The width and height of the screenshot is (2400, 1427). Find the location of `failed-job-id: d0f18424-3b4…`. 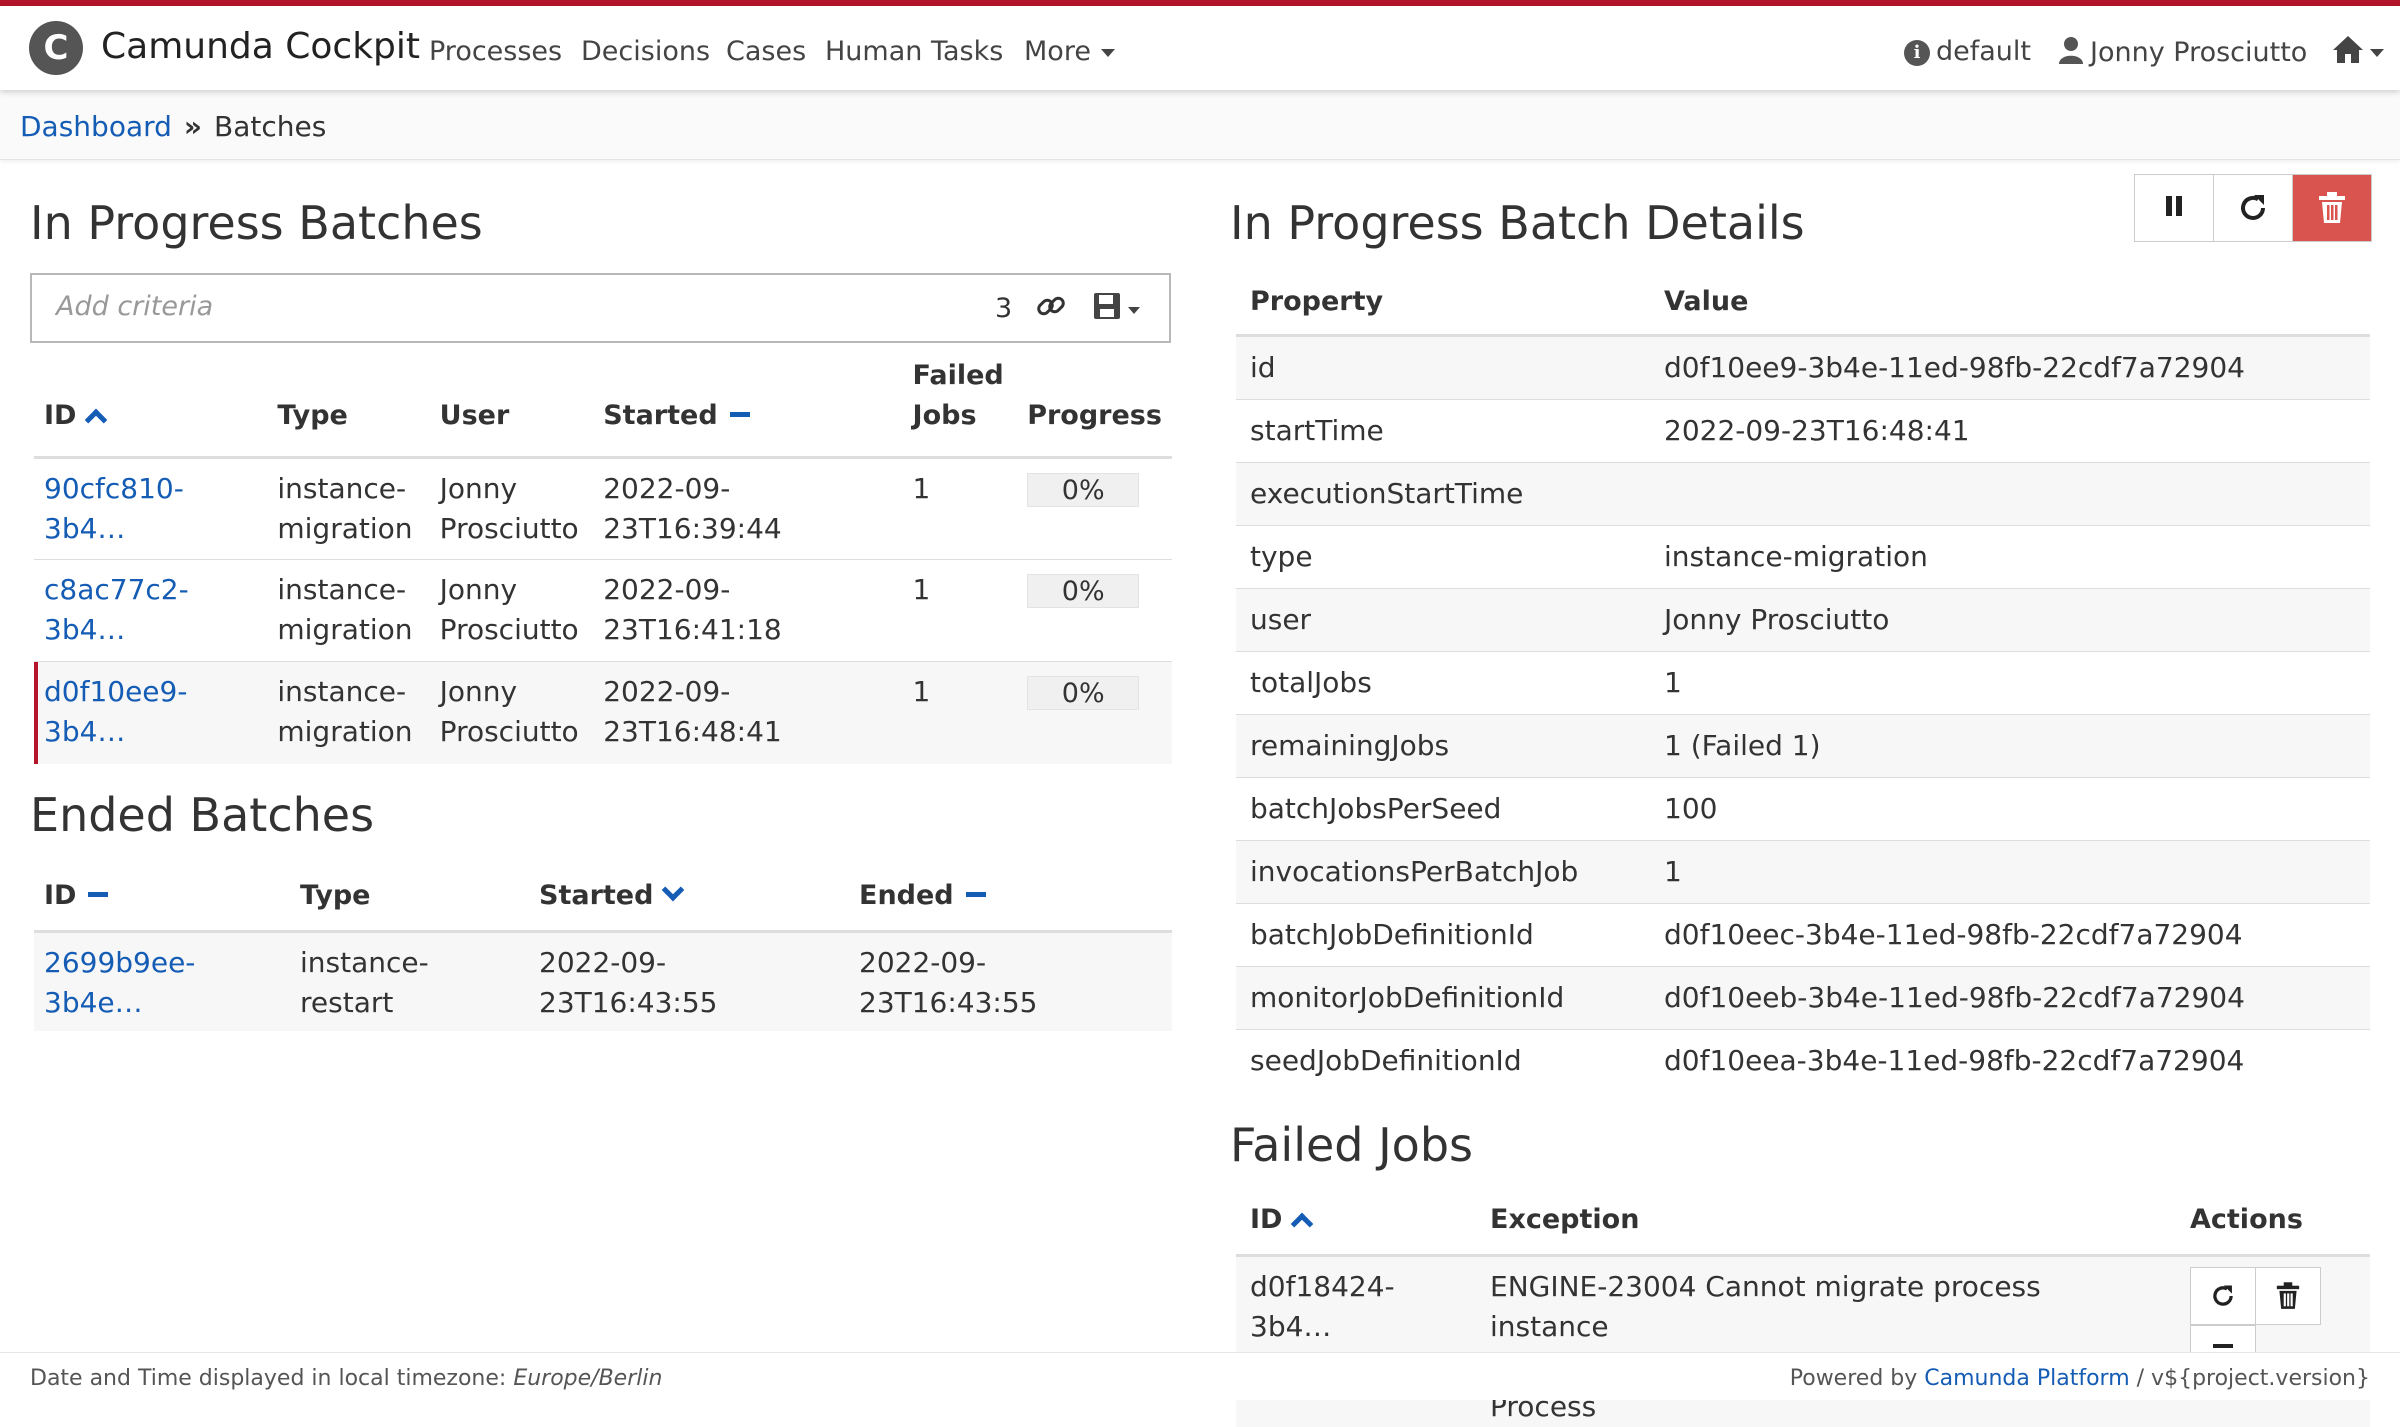

failed-job-id: d0f18424-3b4… is located at coordinates (1356, 1341).